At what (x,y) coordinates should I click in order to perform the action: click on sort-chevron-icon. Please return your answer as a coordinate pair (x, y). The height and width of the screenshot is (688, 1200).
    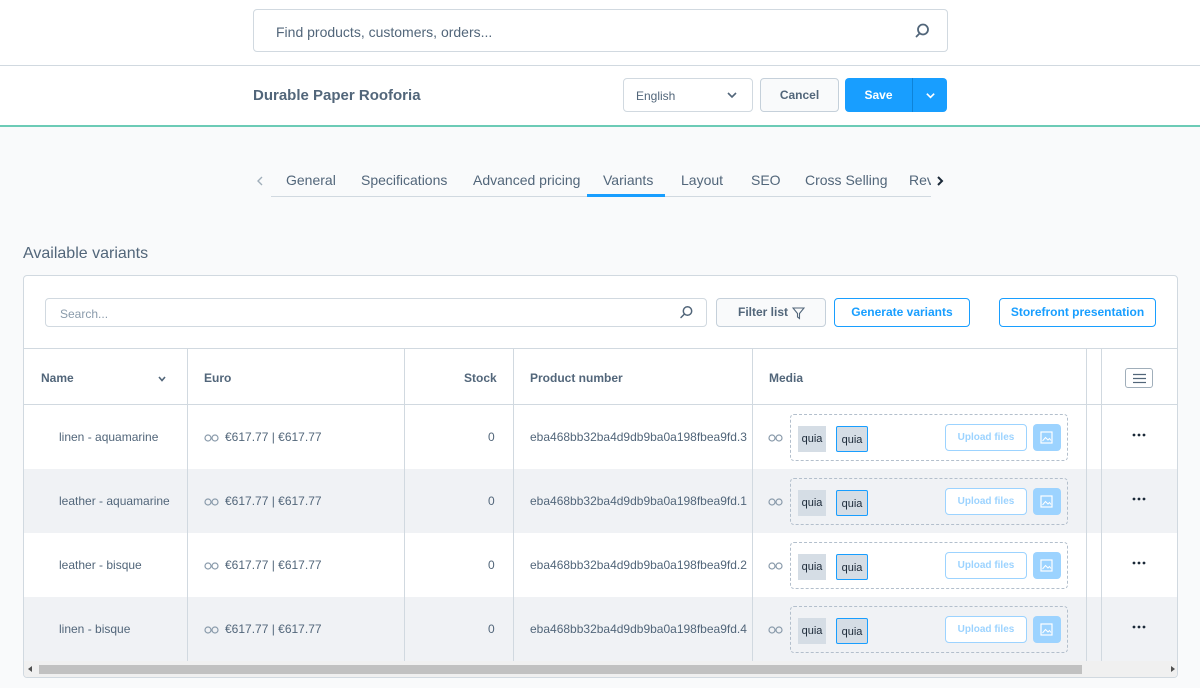
    Looking at the image, I should click on (162, 379).